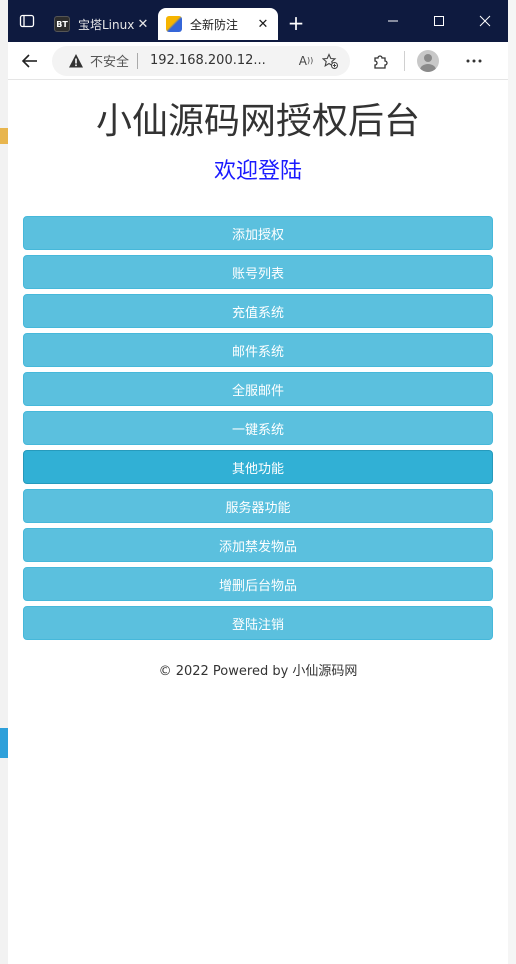 This screenshot has width=516, height=964. I want to click on security-label: 不安全, so click(109, 60).